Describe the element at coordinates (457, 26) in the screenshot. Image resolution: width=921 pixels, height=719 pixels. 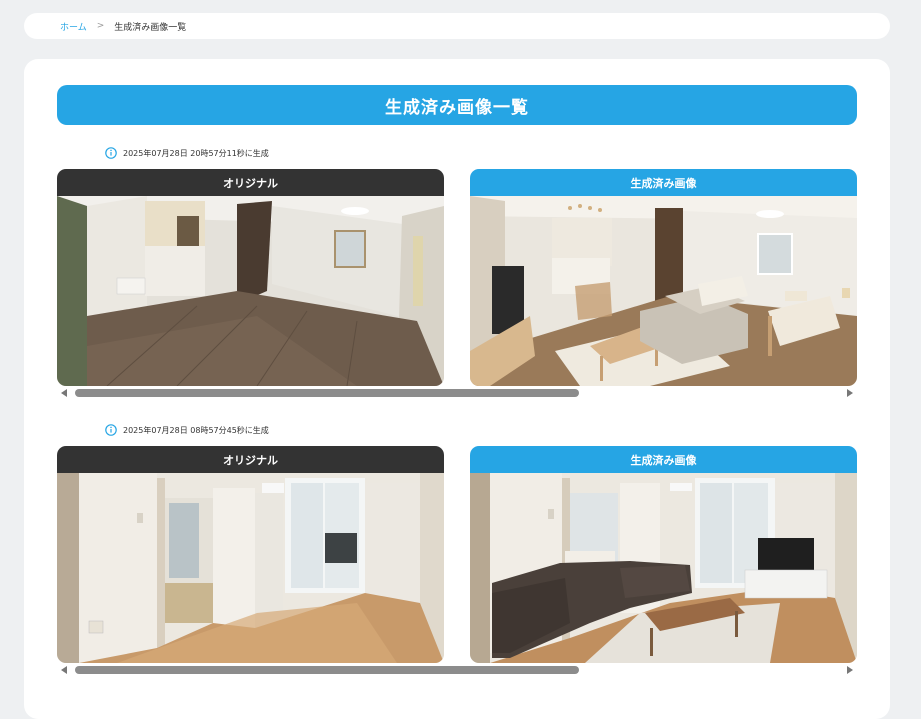
I see `breadcrumb: ホーム > 生成済み画像一覧` at that location.